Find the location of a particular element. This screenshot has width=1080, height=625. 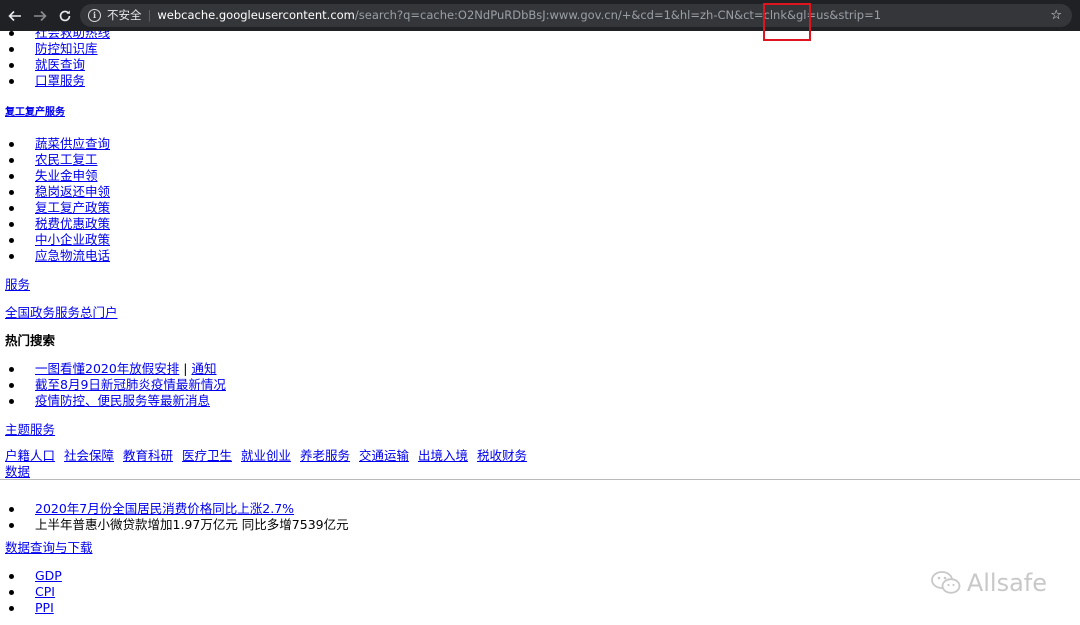

list-link: 就医查询 is located at coordinates (60, 64).